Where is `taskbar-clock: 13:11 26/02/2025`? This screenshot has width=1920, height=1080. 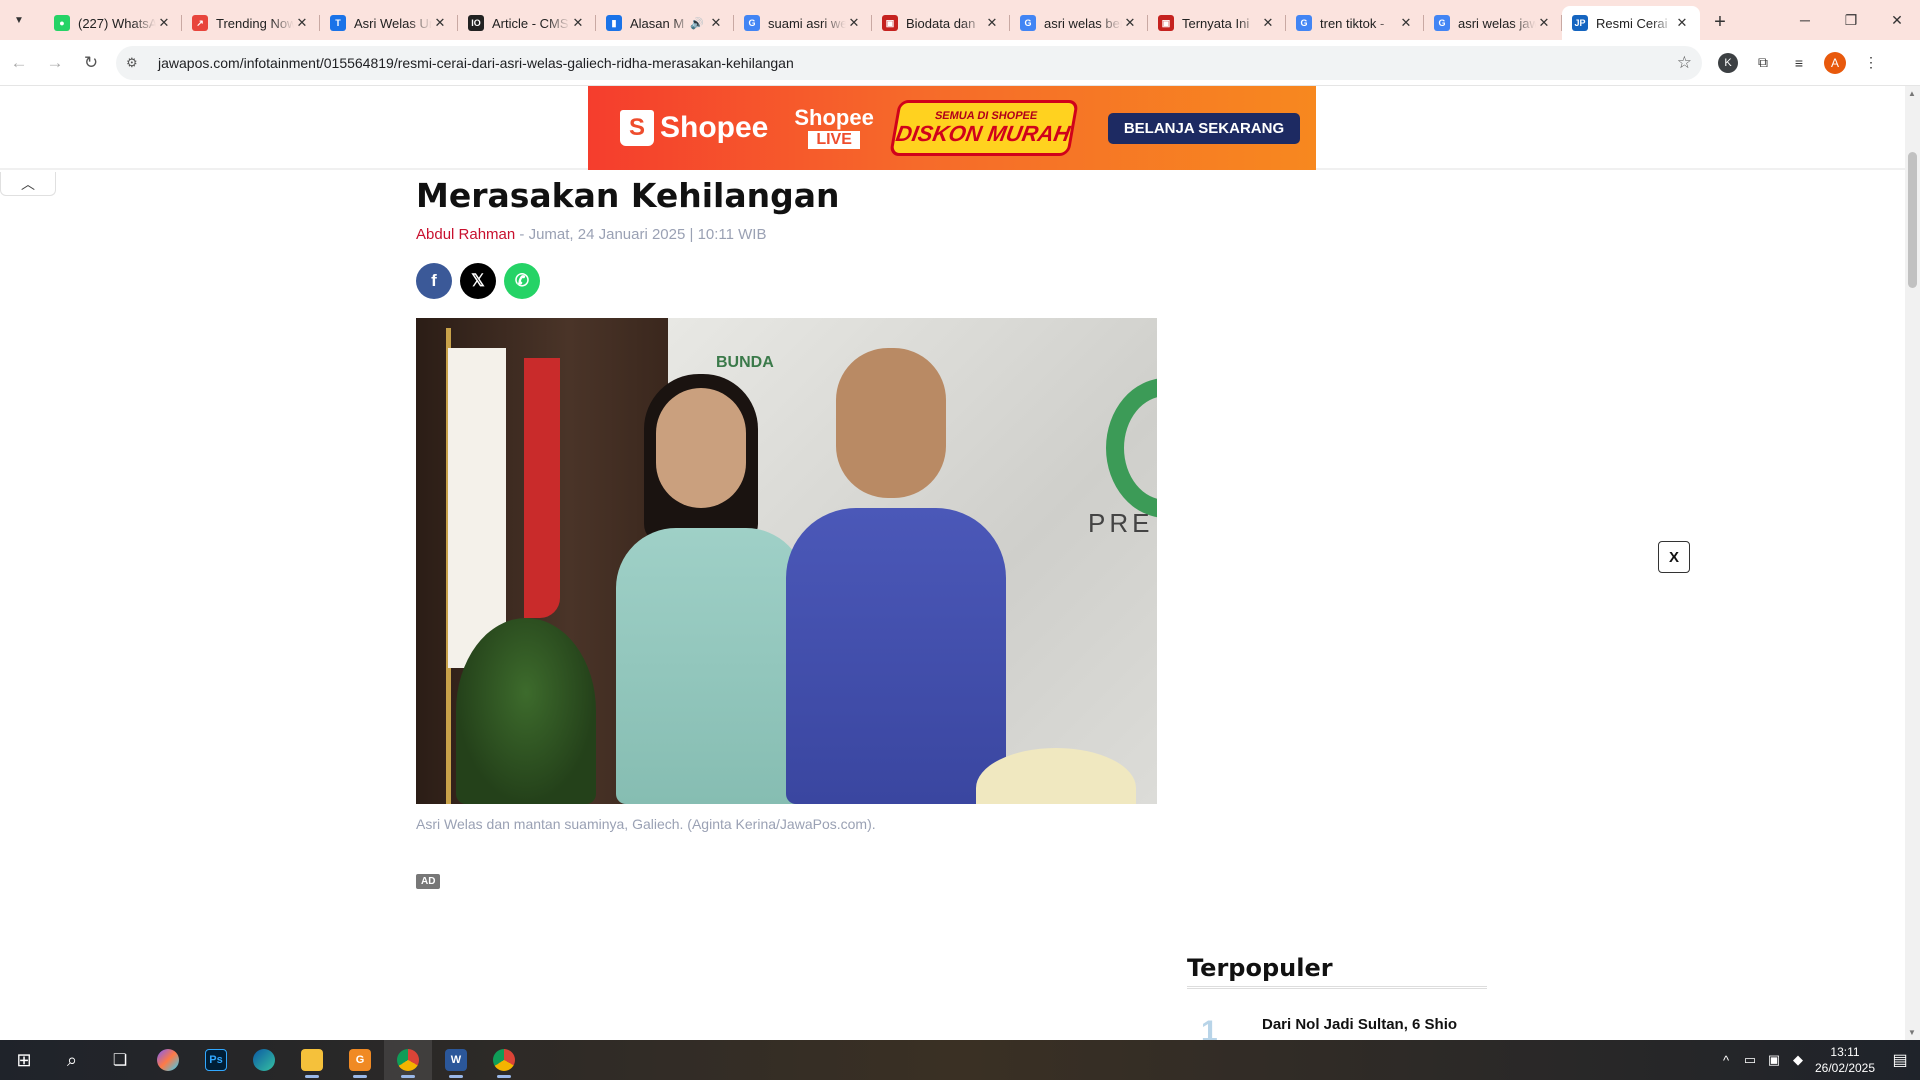
taskbar-clock: 13:11 26/02/2025 is located at coordinates (1845, 1060).